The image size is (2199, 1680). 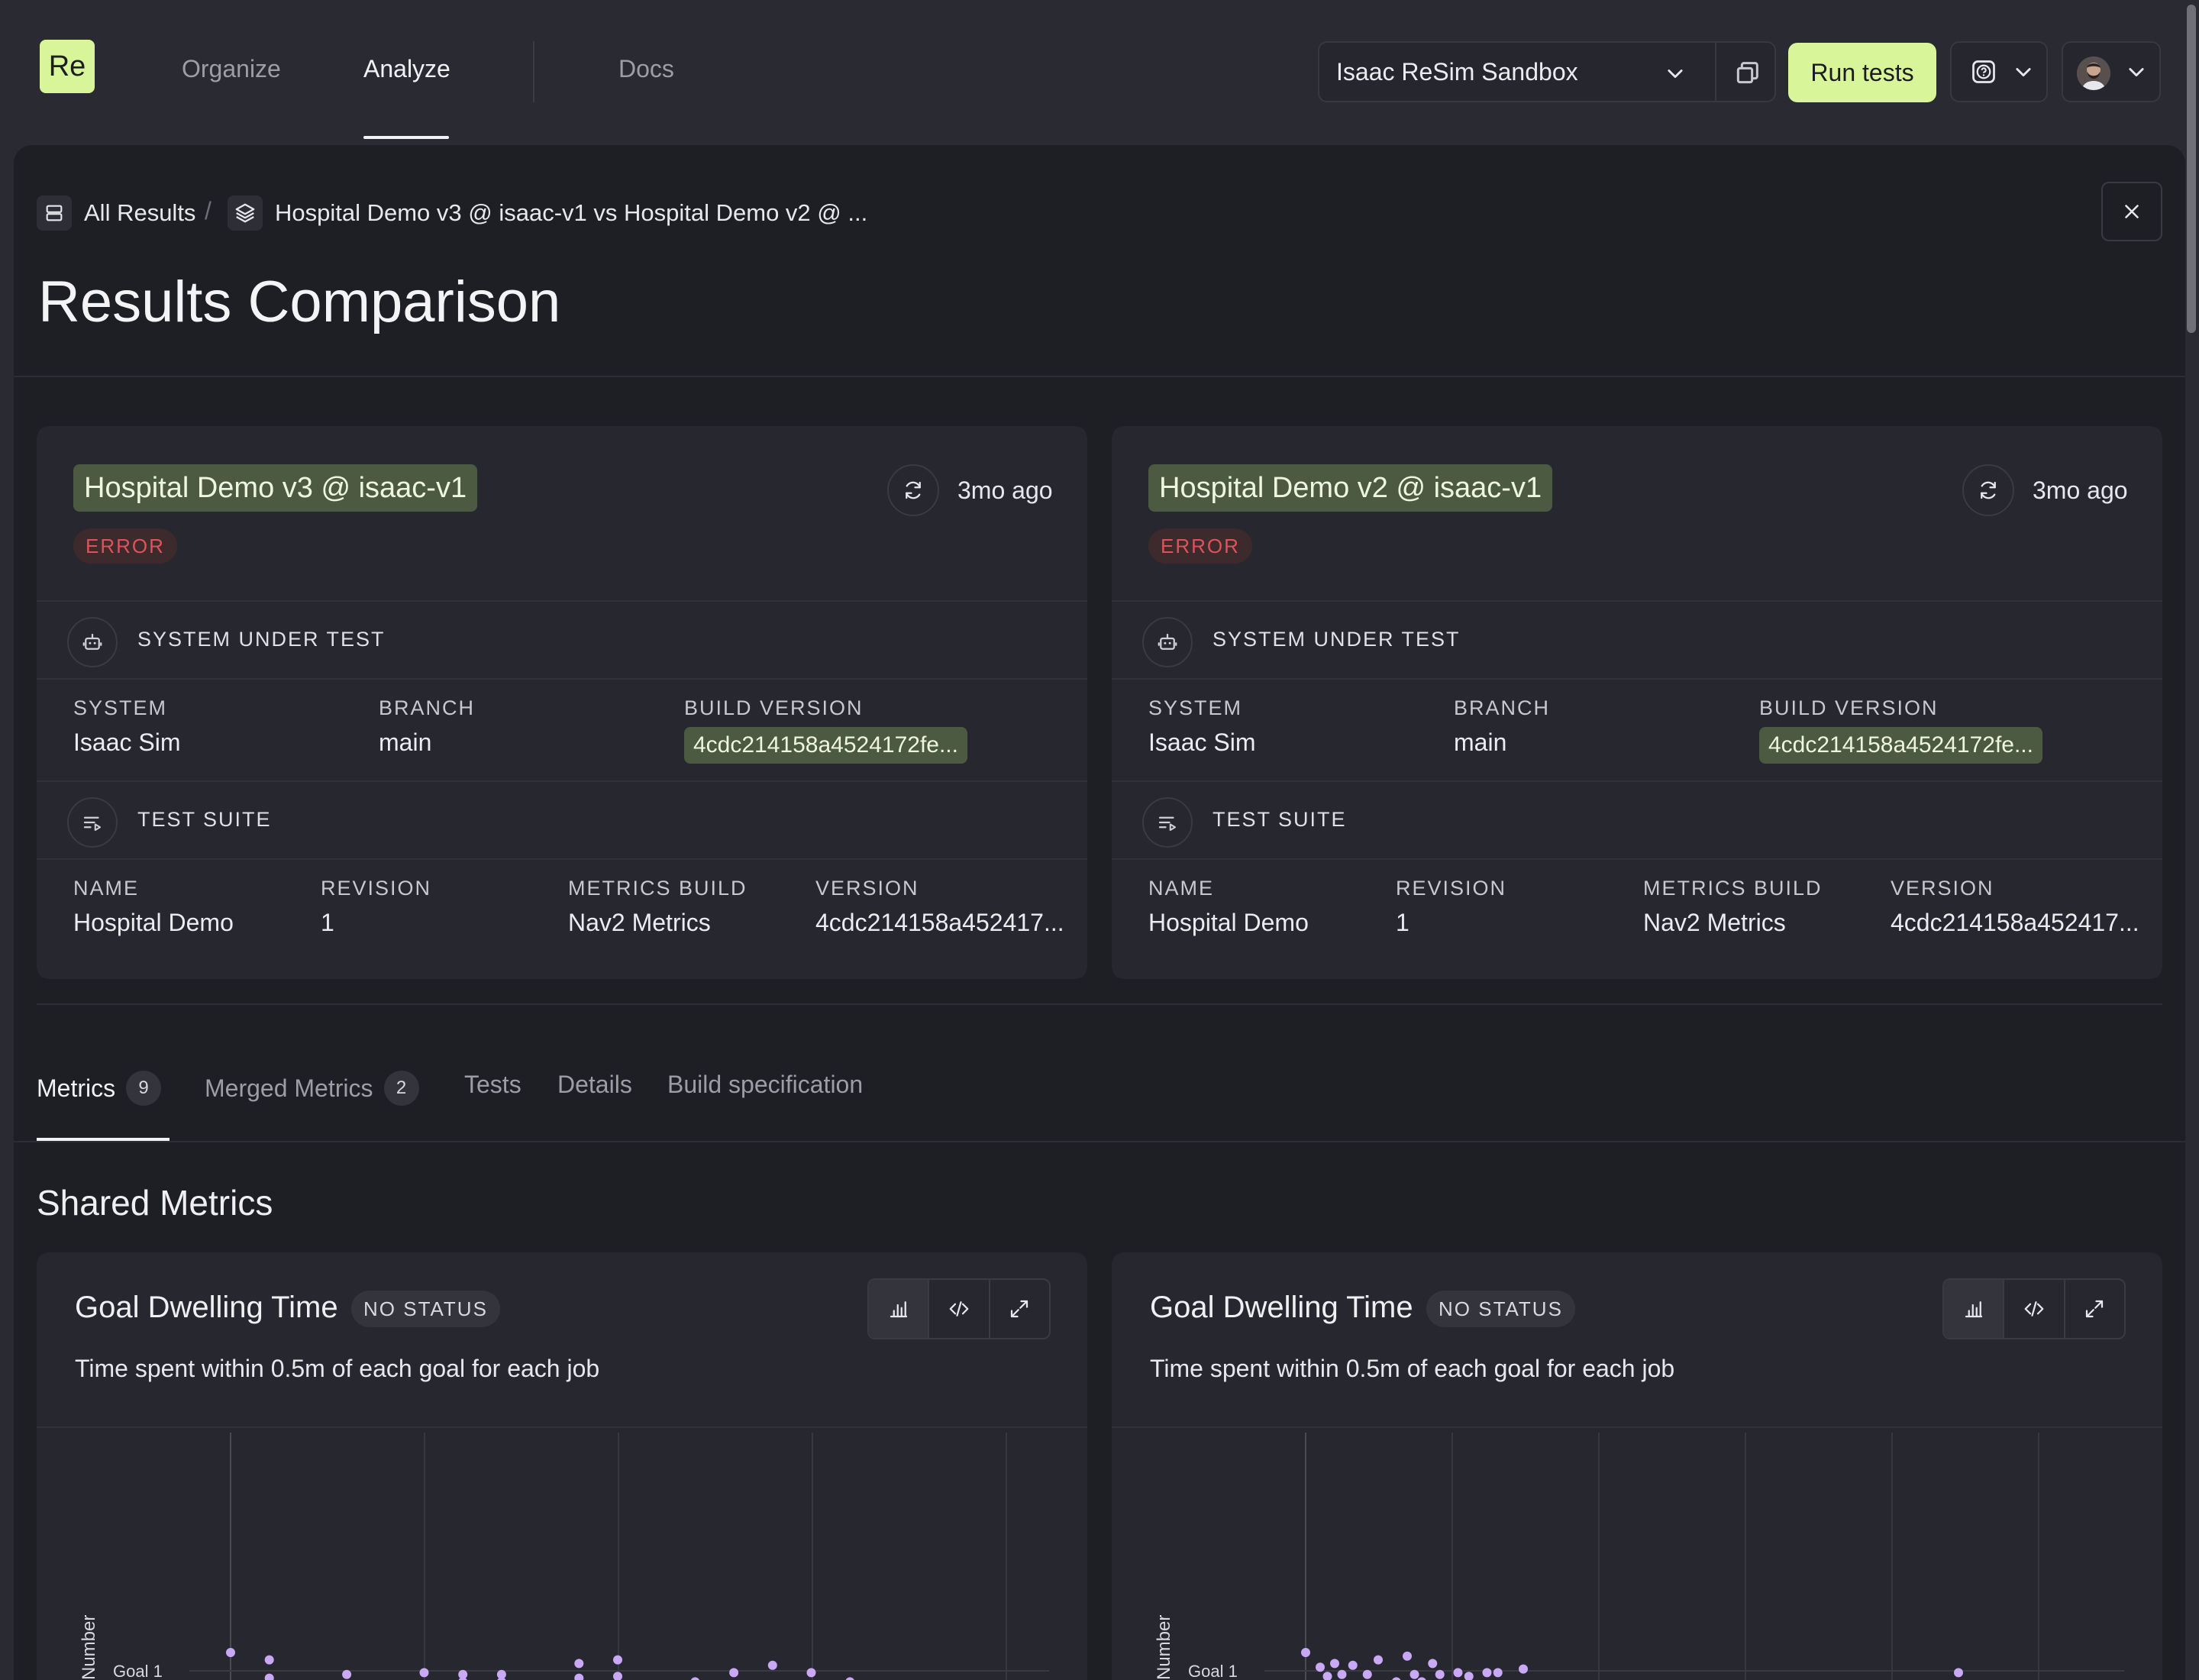 What do you see at coordinates (1501, 1309) in the screenshot?
I see `metric-status-badge: NO STATUS` at bounding box center [1501, 1309].